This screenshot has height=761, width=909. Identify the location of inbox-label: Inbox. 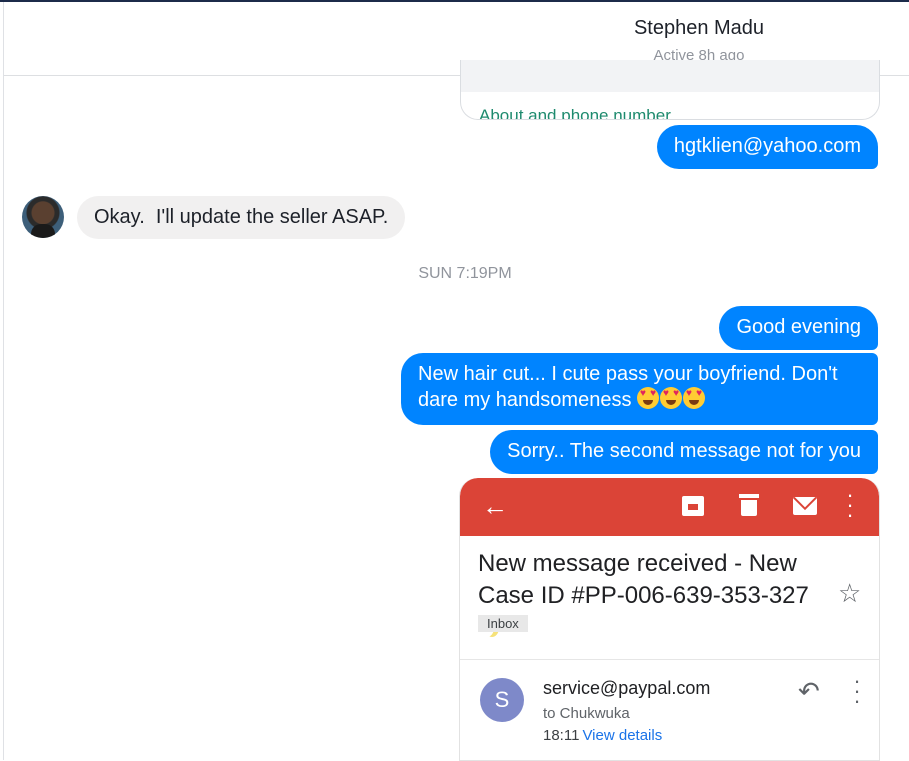
(503, 623).